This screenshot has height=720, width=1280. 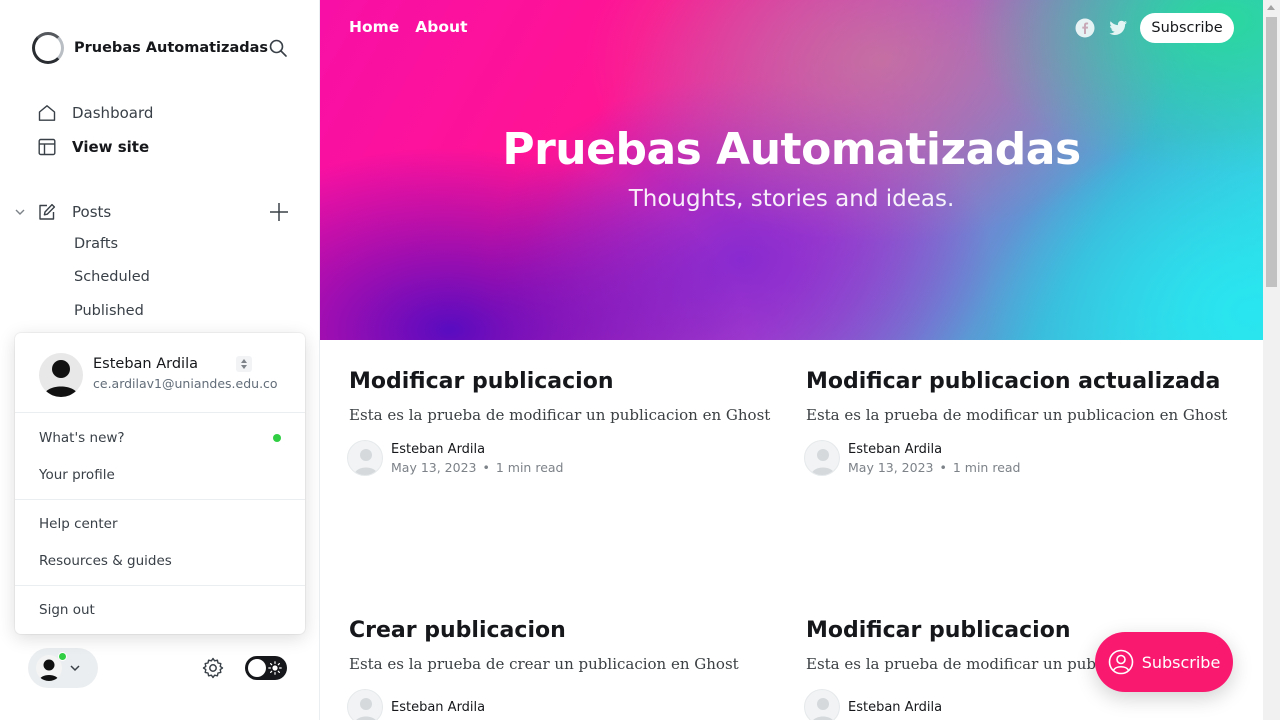 I want to click on site-hero-description: Thoughts, stories and ideas., so click(x=791, y=199).